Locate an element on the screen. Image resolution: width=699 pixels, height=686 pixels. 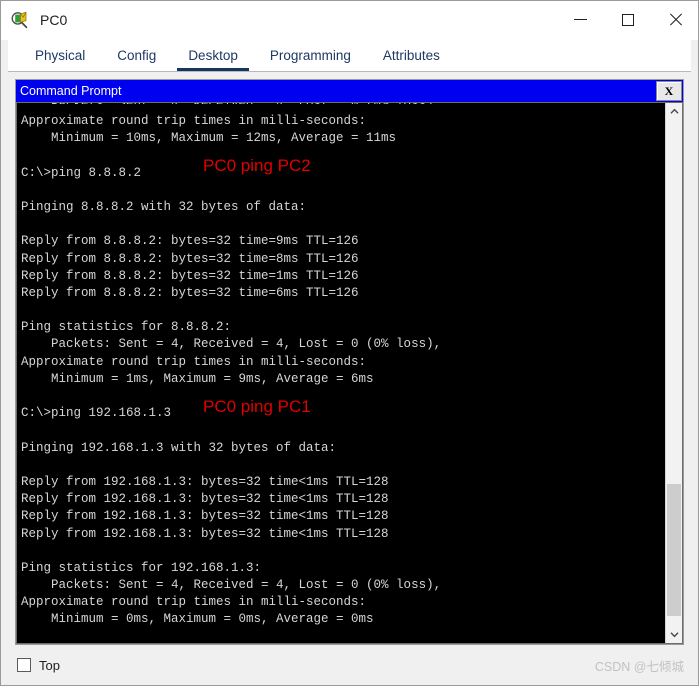
annotation-text: PC0 ping PC1 is located at coordinates (257, 406).